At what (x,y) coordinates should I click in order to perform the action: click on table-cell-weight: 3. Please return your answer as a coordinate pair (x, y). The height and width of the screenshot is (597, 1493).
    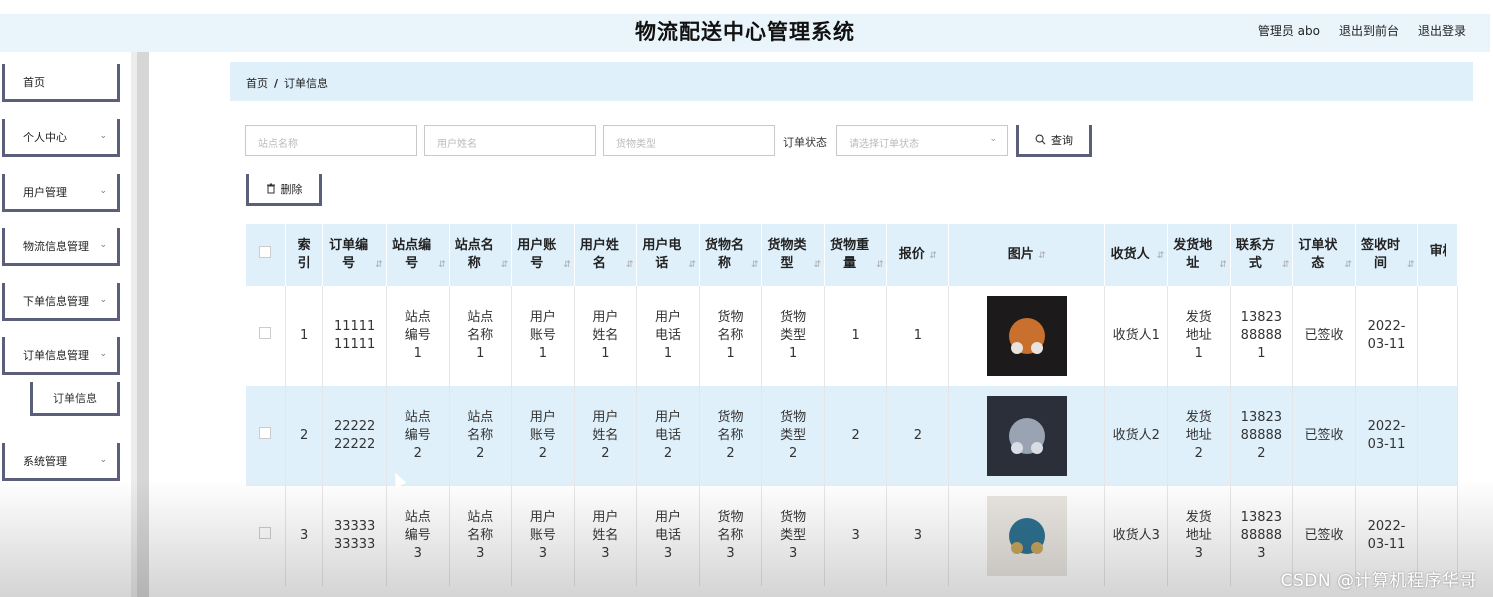
    Looking at the image, I should click on (856, 536).